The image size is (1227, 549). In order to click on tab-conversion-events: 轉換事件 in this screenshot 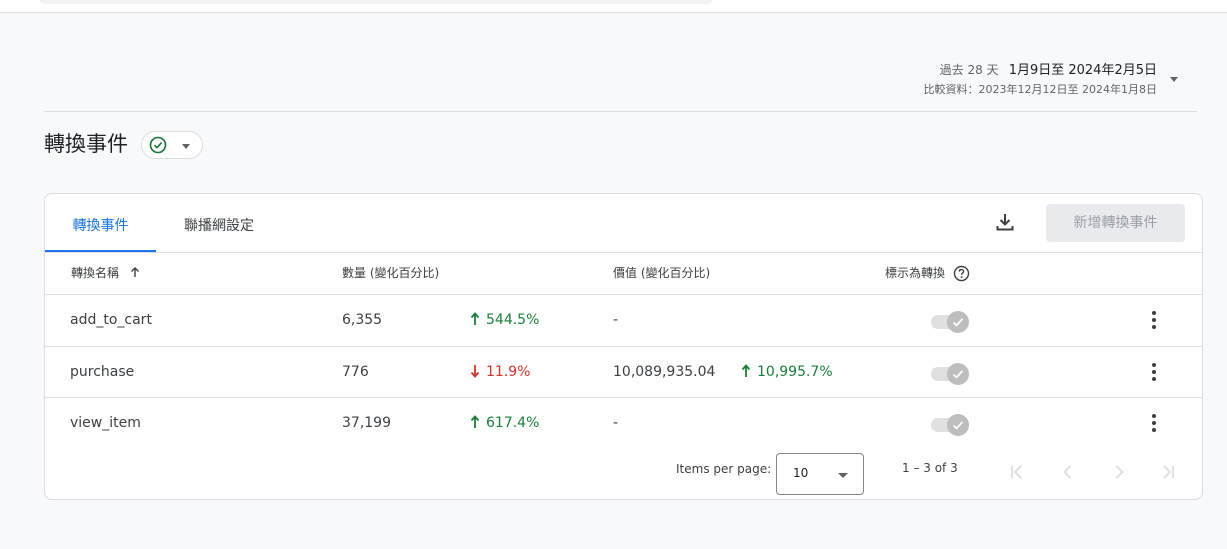, I will do `click(100, 223)`.